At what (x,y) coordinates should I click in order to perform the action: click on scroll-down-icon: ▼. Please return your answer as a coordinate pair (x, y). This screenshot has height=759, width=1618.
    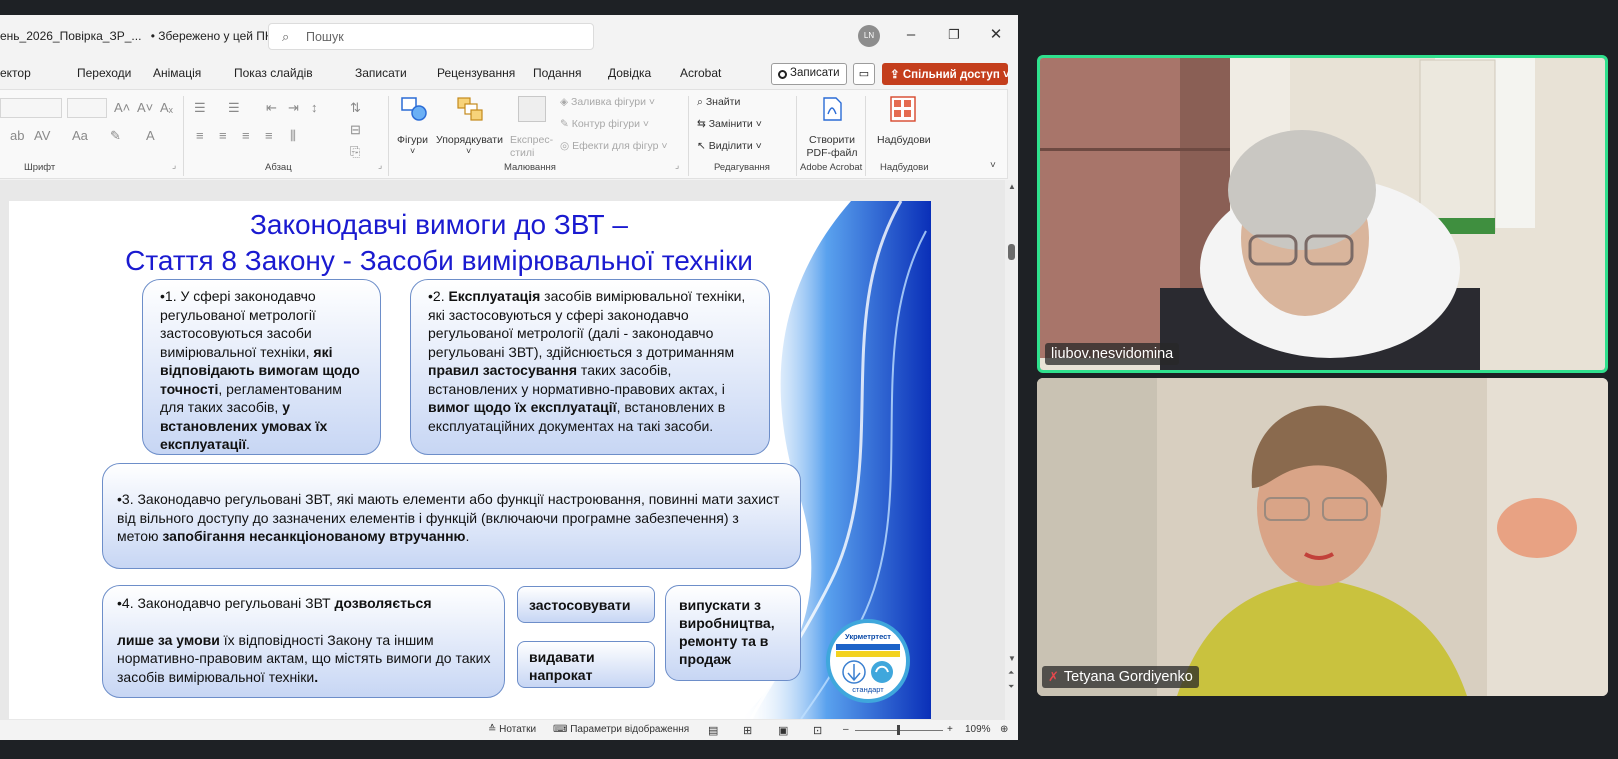
    Looking at the image, I should click on (1012, 658).